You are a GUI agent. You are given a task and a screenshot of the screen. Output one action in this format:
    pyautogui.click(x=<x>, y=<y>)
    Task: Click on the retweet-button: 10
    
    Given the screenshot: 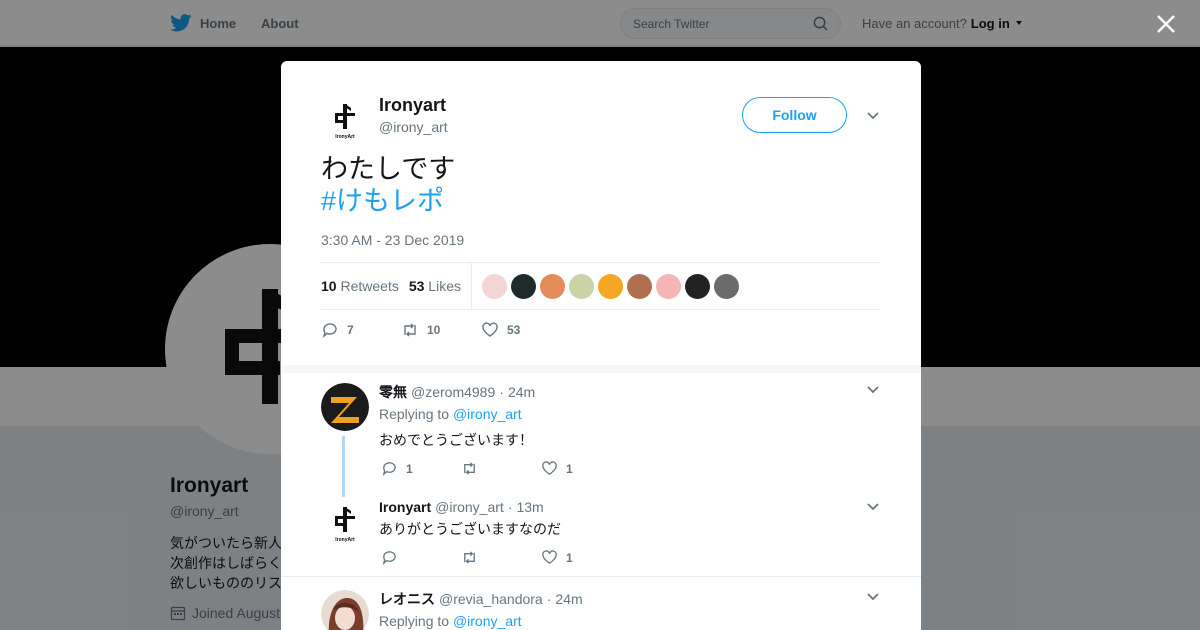 What is the action you would take?
    pyautogui.click(x=441, y=330)
    